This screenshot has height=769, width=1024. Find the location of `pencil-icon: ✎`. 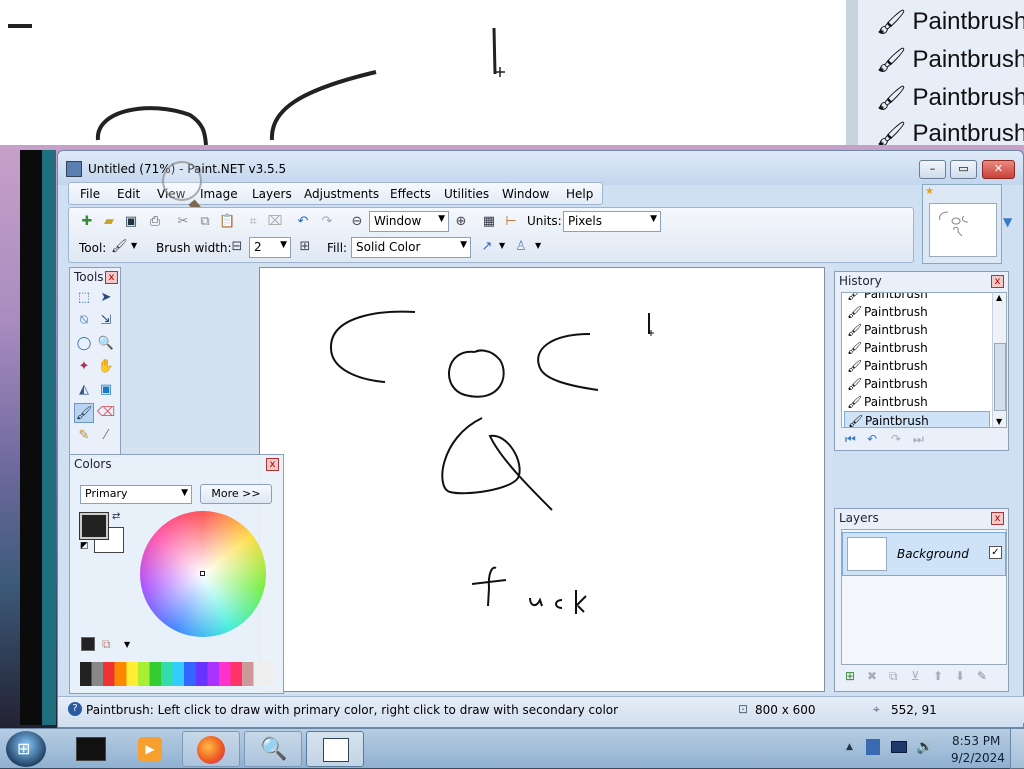

pencil-icon: ✎ is located at coordinates (84, 436).